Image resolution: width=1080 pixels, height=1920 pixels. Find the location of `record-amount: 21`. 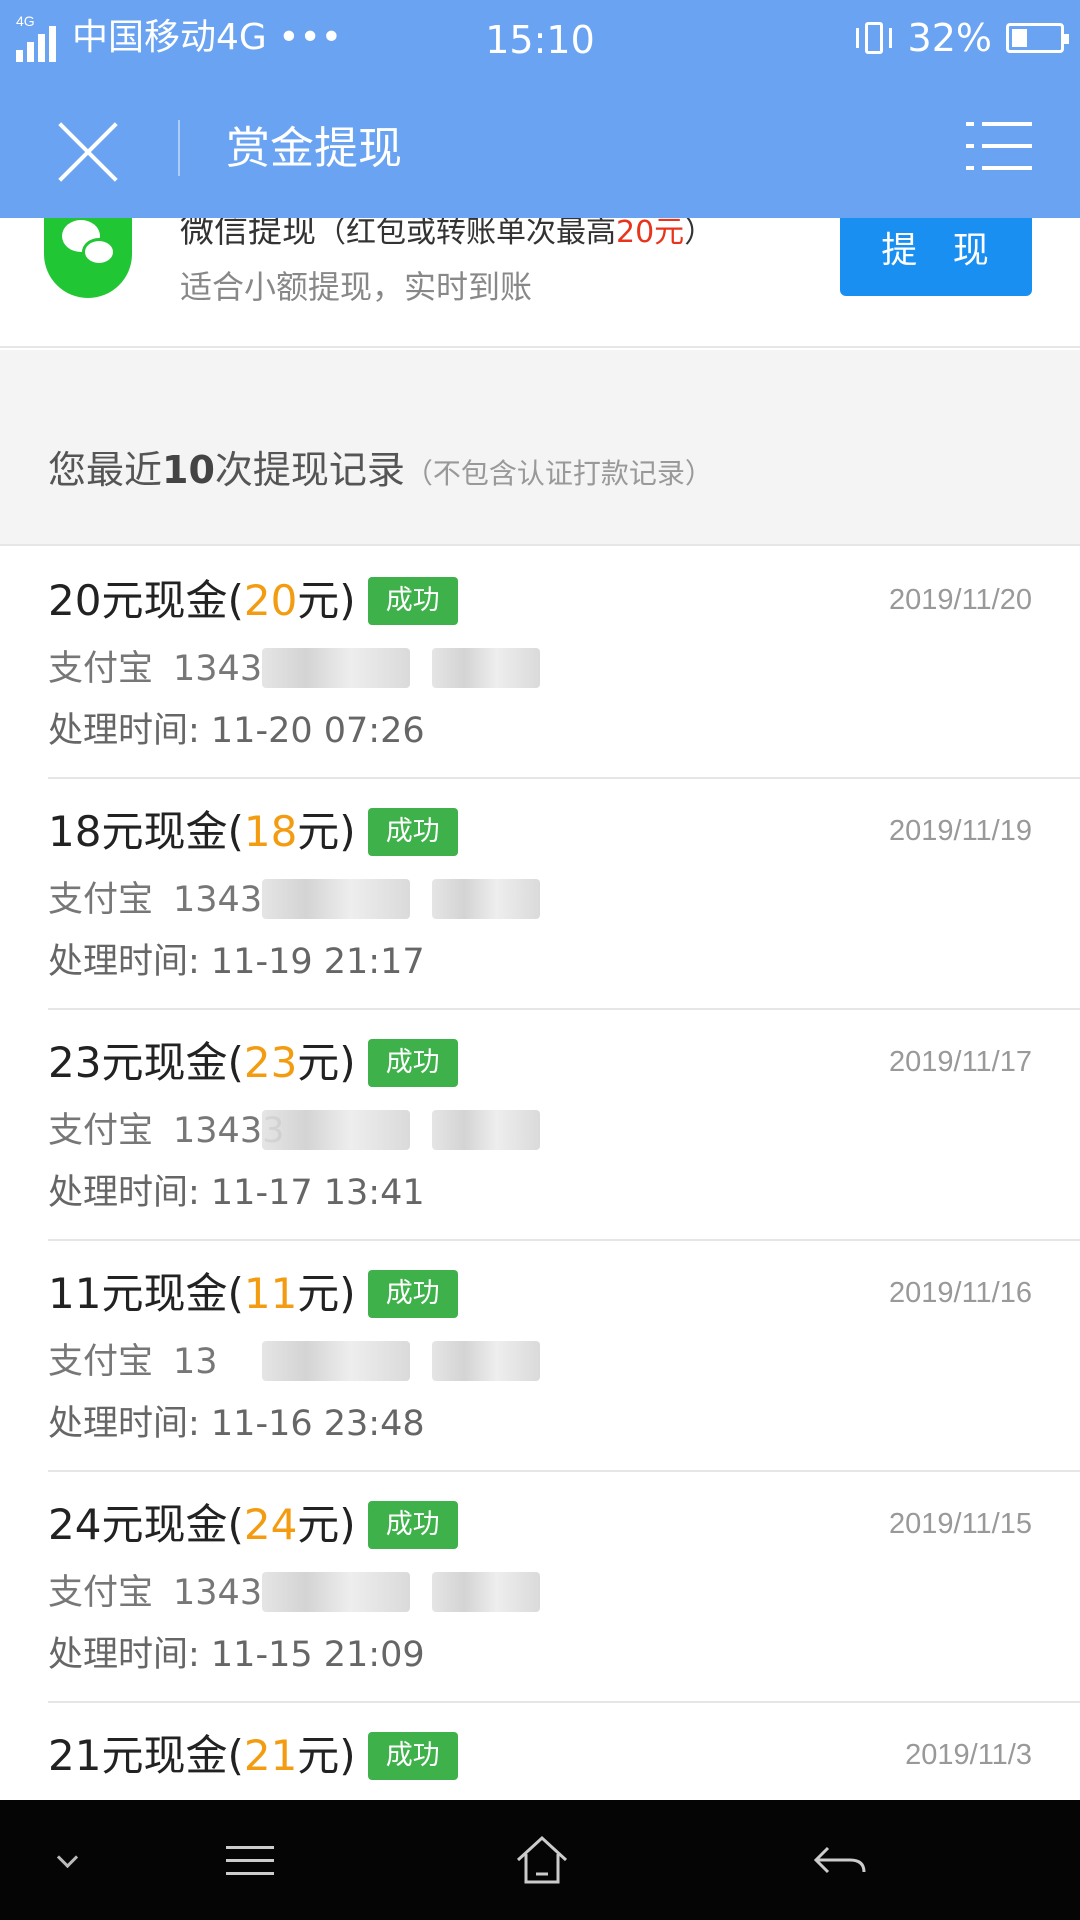

record-amount: 21 is located at coordinates (270, 1755).